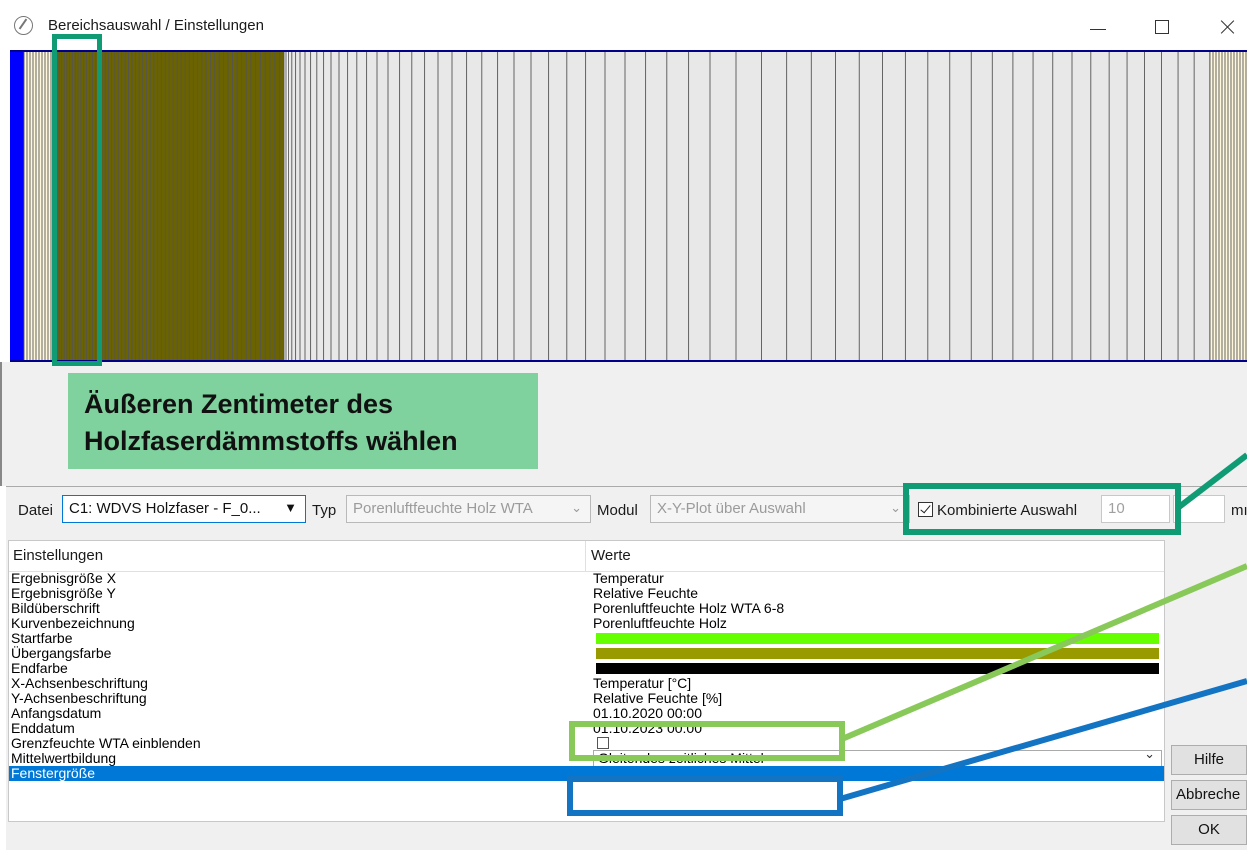 The width and height of the screenshot is (1247, 850). Describe the element at coordinates (731, 508) in the screenshot. I see `modul-value: X-Y-Plot über Auswahl` at that location.